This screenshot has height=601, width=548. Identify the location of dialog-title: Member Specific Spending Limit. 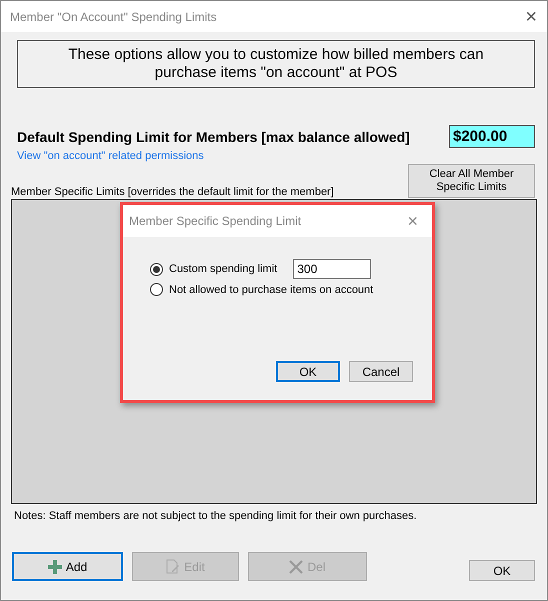
(215, 221).